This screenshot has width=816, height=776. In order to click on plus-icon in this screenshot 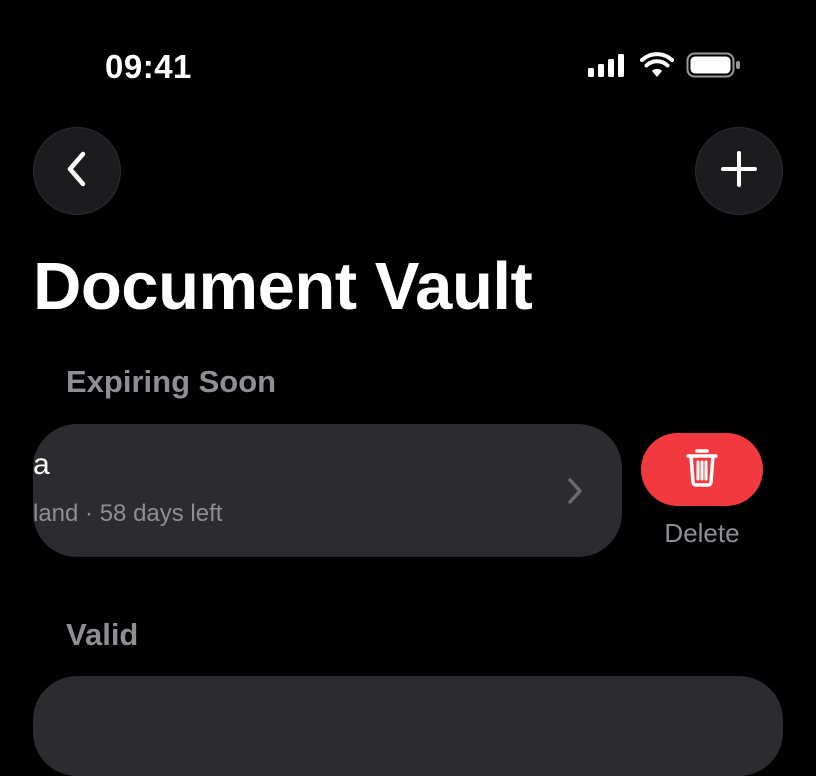, I will do `click(739, 171)`.